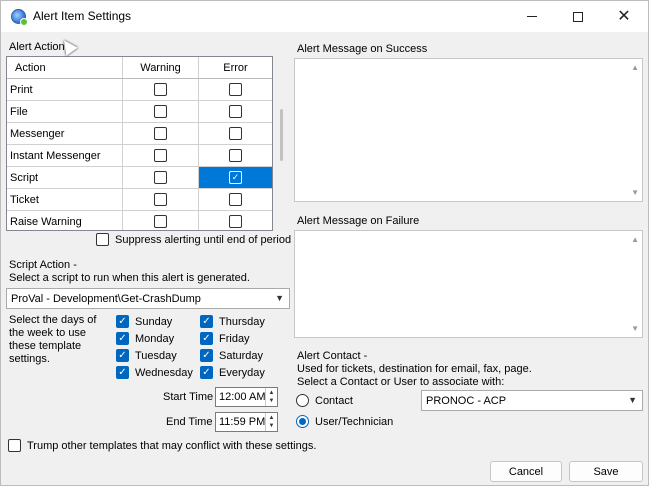  Describe the element at coordinates (634, 284) in the screenshot. I see `failure-scrollbar: ▲ ▼` at that location.